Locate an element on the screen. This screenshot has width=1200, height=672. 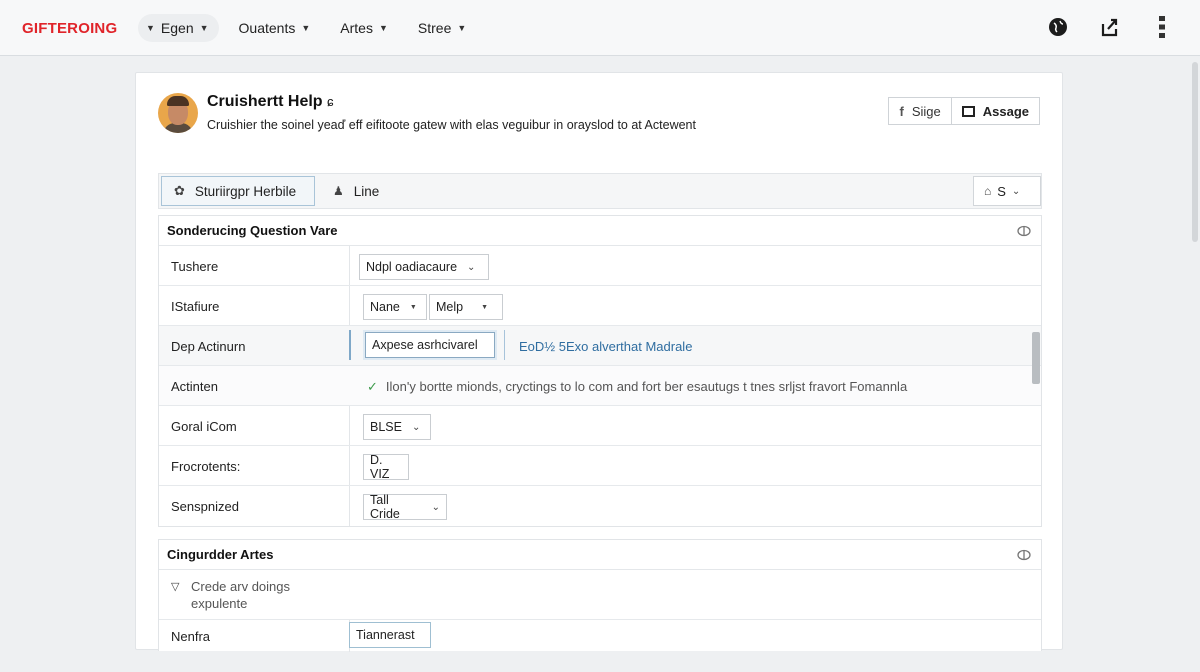
tushere-select: Ndpl oadiacaure ⌄ is located at coordinates (424, 267).